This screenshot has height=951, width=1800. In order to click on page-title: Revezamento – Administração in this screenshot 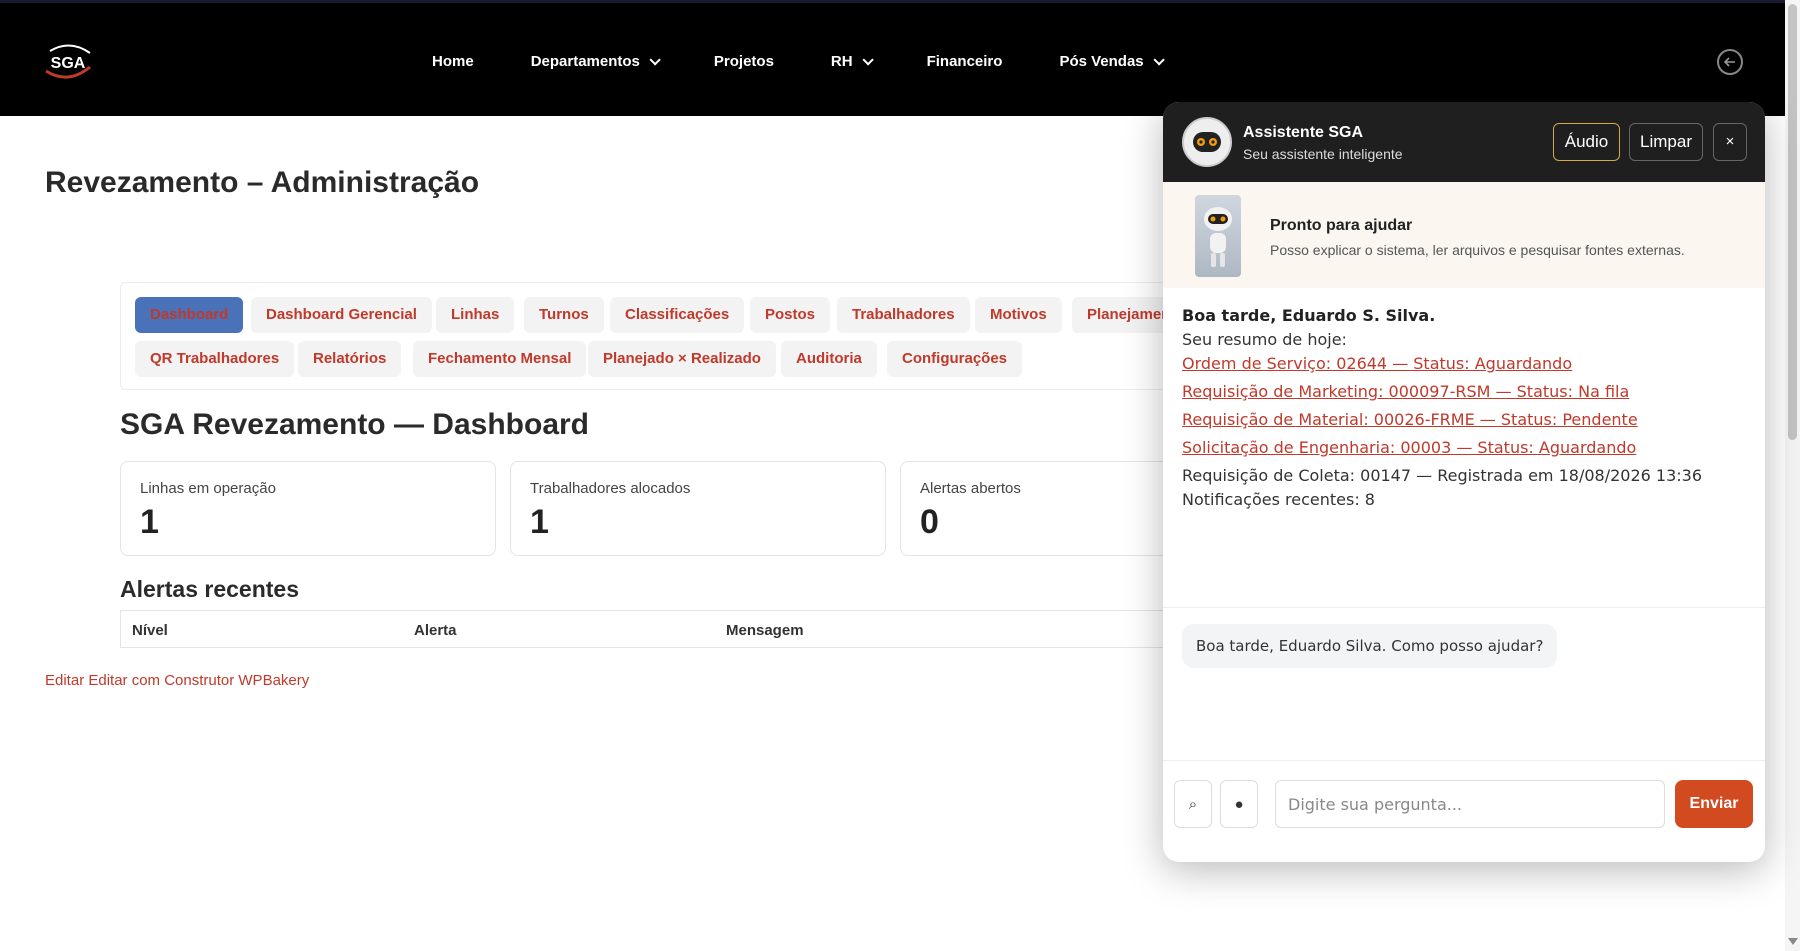, I will do `click(262, 182)`.